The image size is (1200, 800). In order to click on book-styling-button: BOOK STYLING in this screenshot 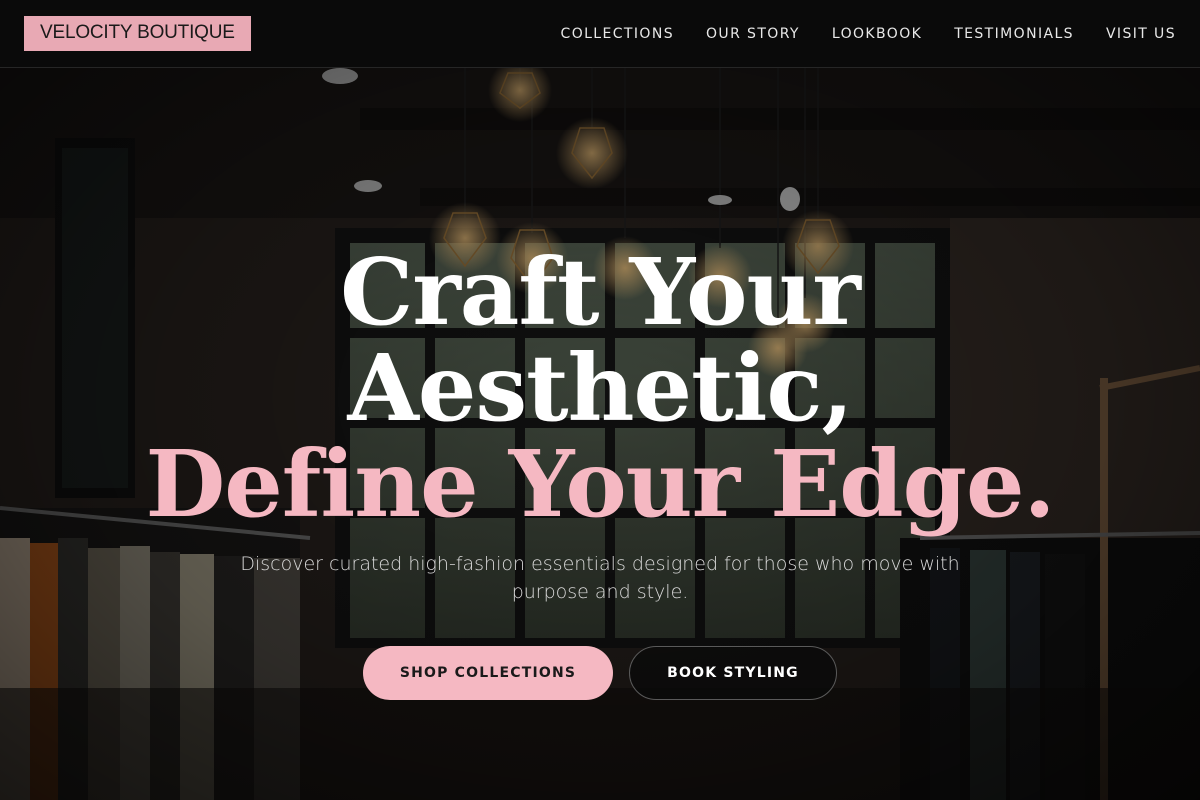, I will do `click(733, 673)`.